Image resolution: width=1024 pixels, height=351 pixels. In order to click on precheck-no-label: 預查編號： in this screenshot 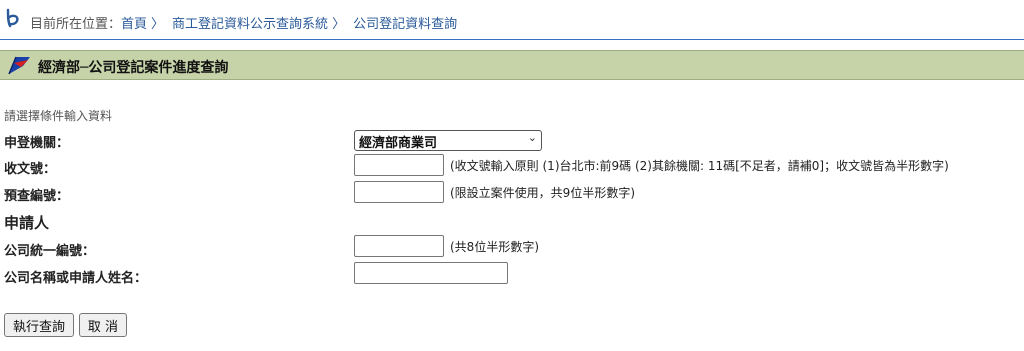, I will do `click(37, 196)`.